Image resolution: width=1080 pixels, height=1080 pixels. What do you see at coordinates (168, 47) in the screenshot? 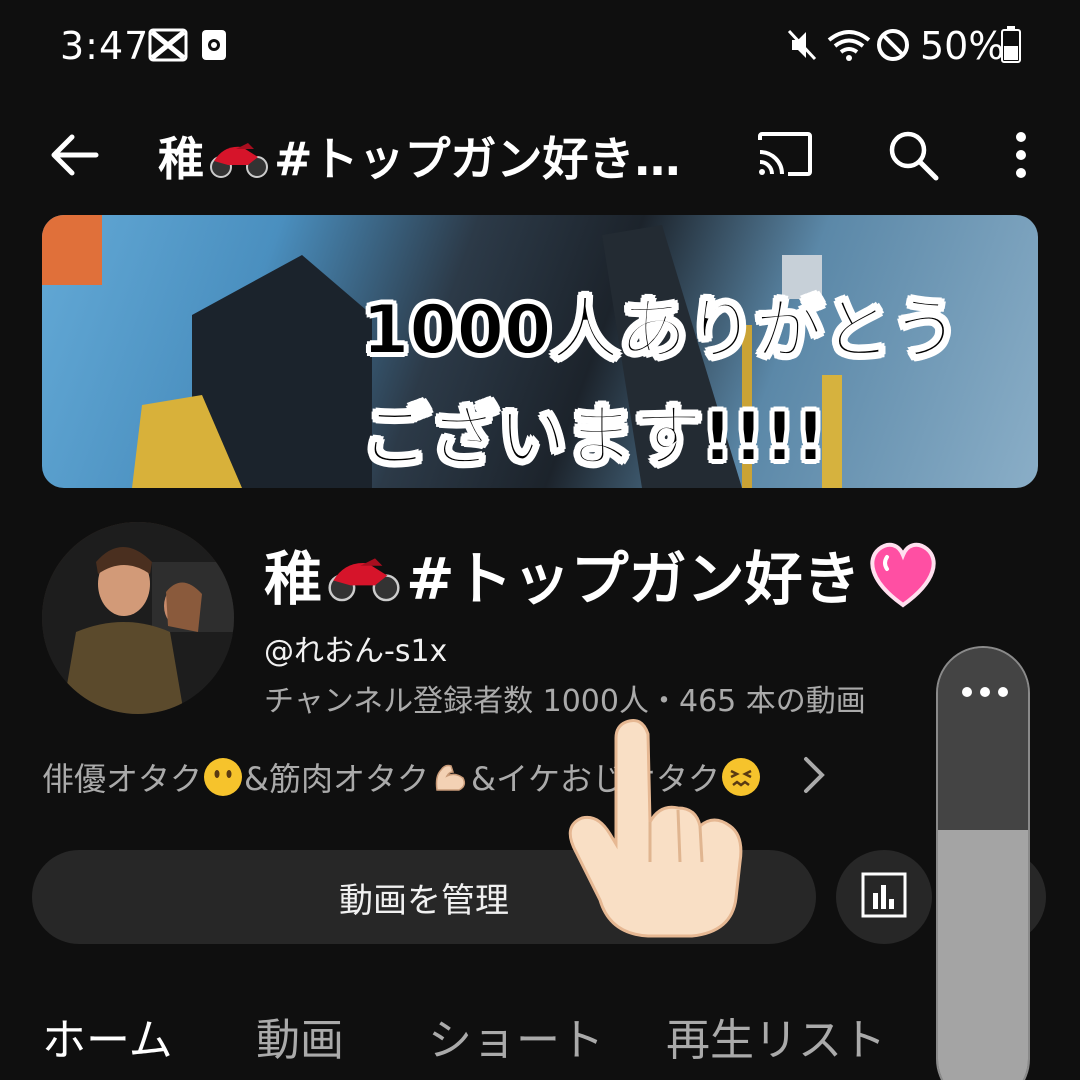
I see `capcut-icon` at bounding box center [168, 47].